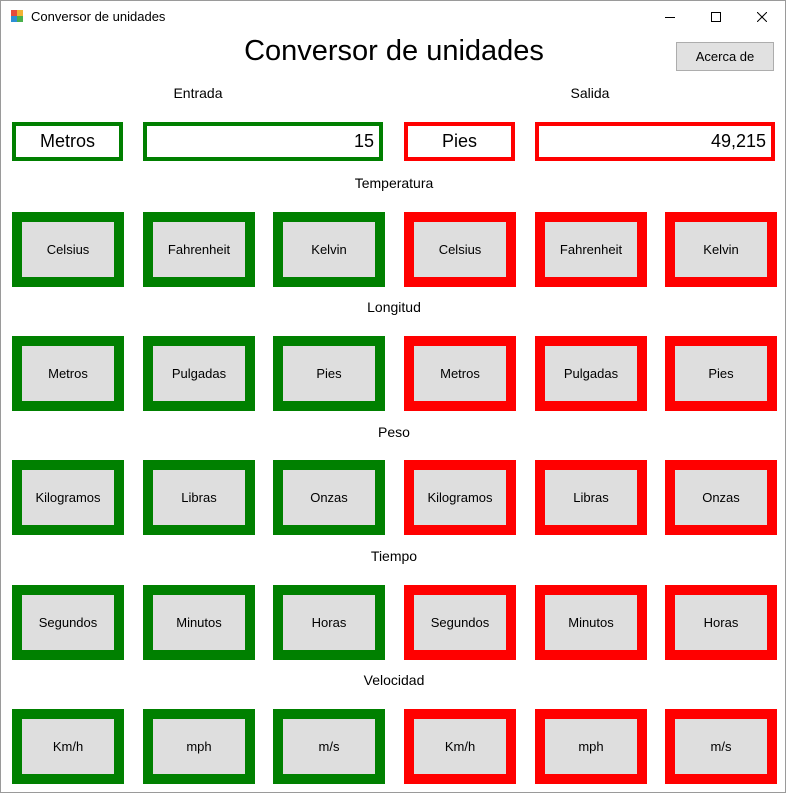 This screenshot has height=793, width=786. I want to click on page-title: Conversor de unidades, so click(394, 51).